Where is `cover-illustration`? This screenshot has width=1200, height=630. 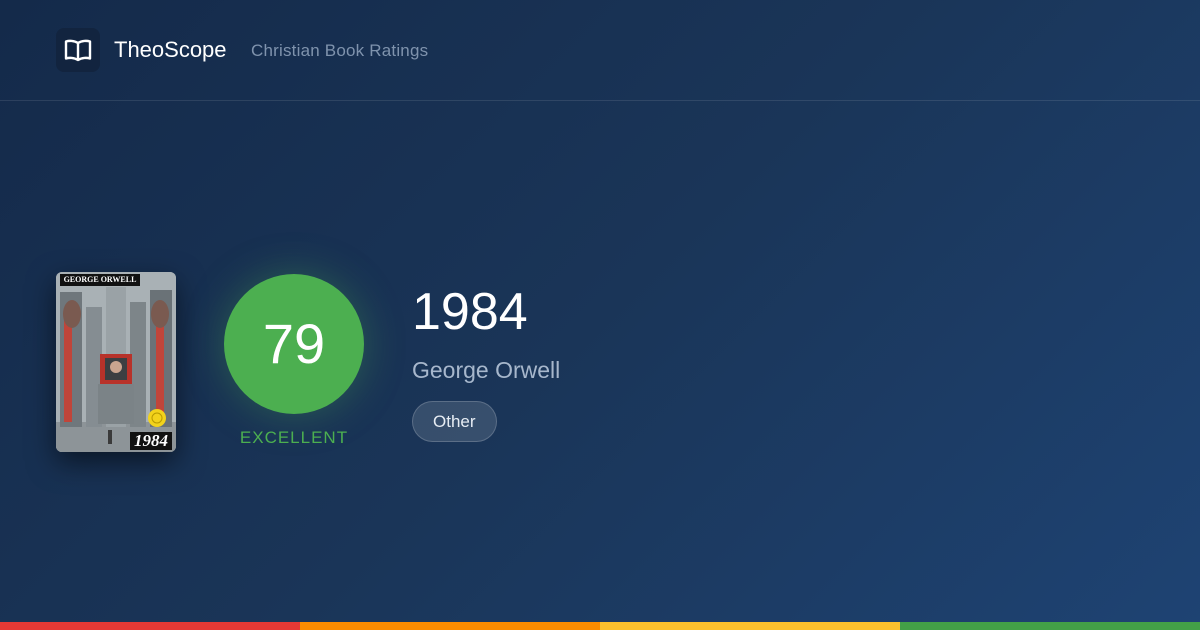
cover-illustration is located at coordinates (116, 362).